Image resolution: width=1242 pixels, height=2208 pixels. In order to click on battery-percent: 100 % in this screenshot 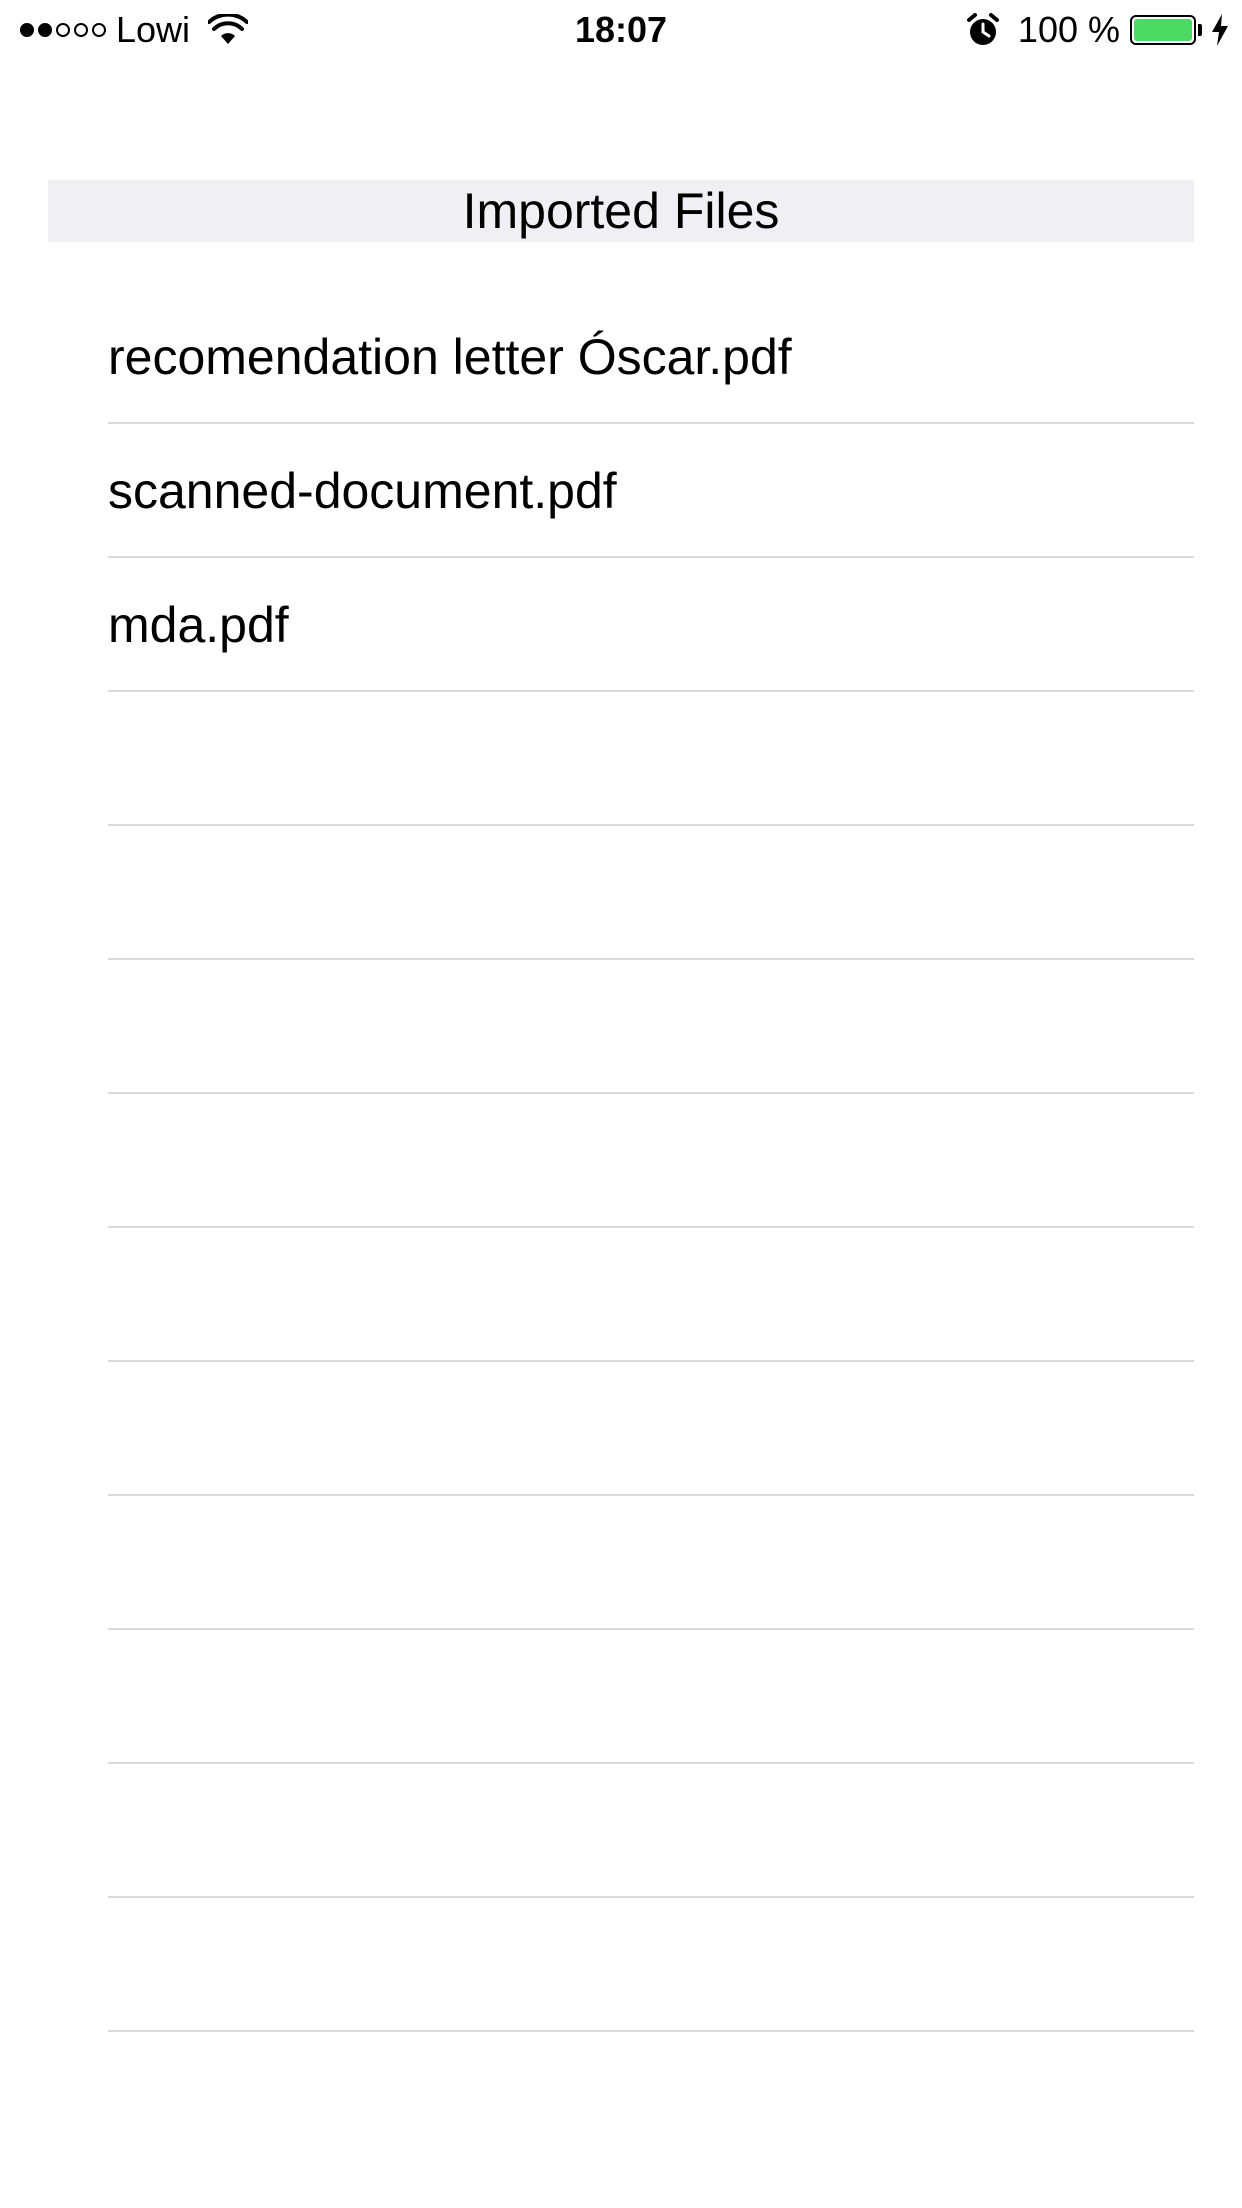, I will do `click(1068, 29)`.